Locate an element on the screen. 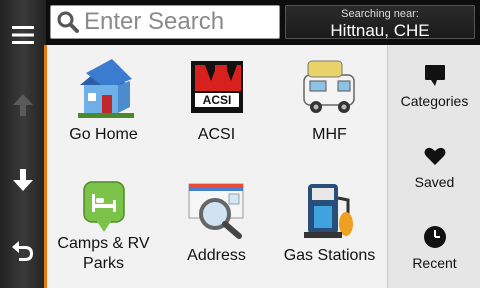 This screenshot has width=480, height=288. menu-icon is located at coordinates (23, 35).